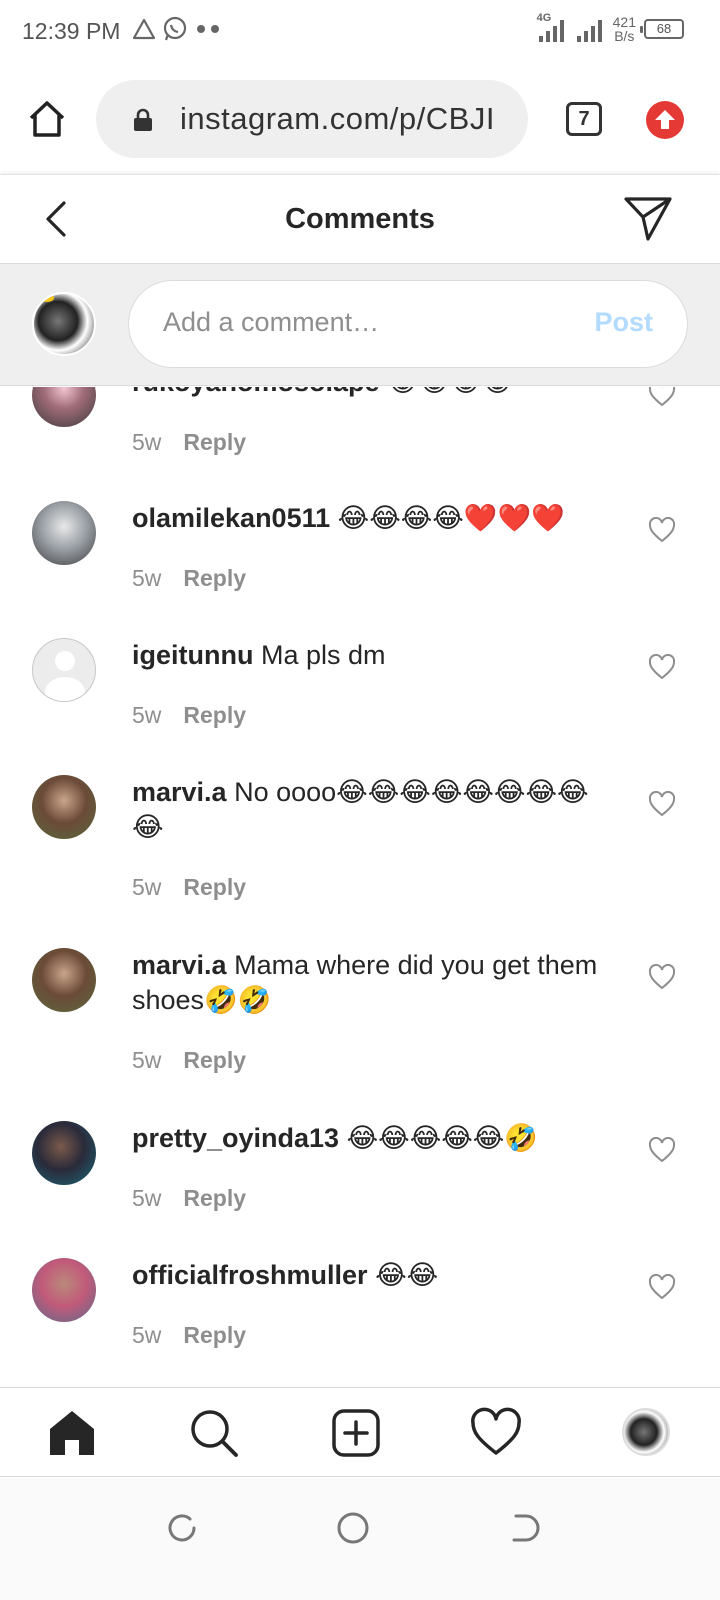  What do you see at coordinates (451, 518) in the screenshot?
I see `comment-text: 😂😂😂😂❤️❤️❤️` at bounding box center [451, 518].